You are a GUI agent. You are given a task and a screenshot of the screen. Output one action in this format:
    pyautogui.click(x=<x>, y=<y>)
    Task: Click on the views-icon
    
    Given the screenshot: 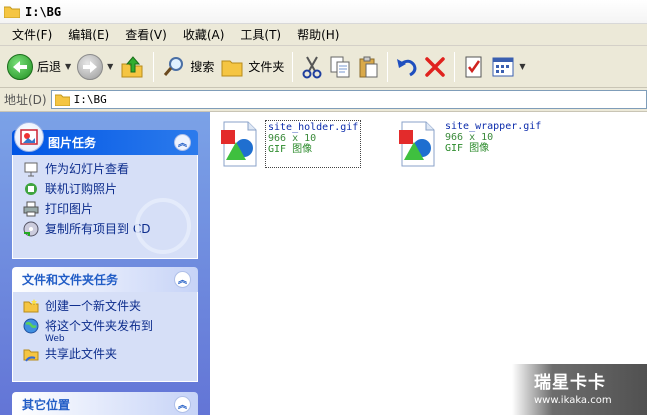 What is the action you would take?
    pyautogui.click(x=503, y=66)
    